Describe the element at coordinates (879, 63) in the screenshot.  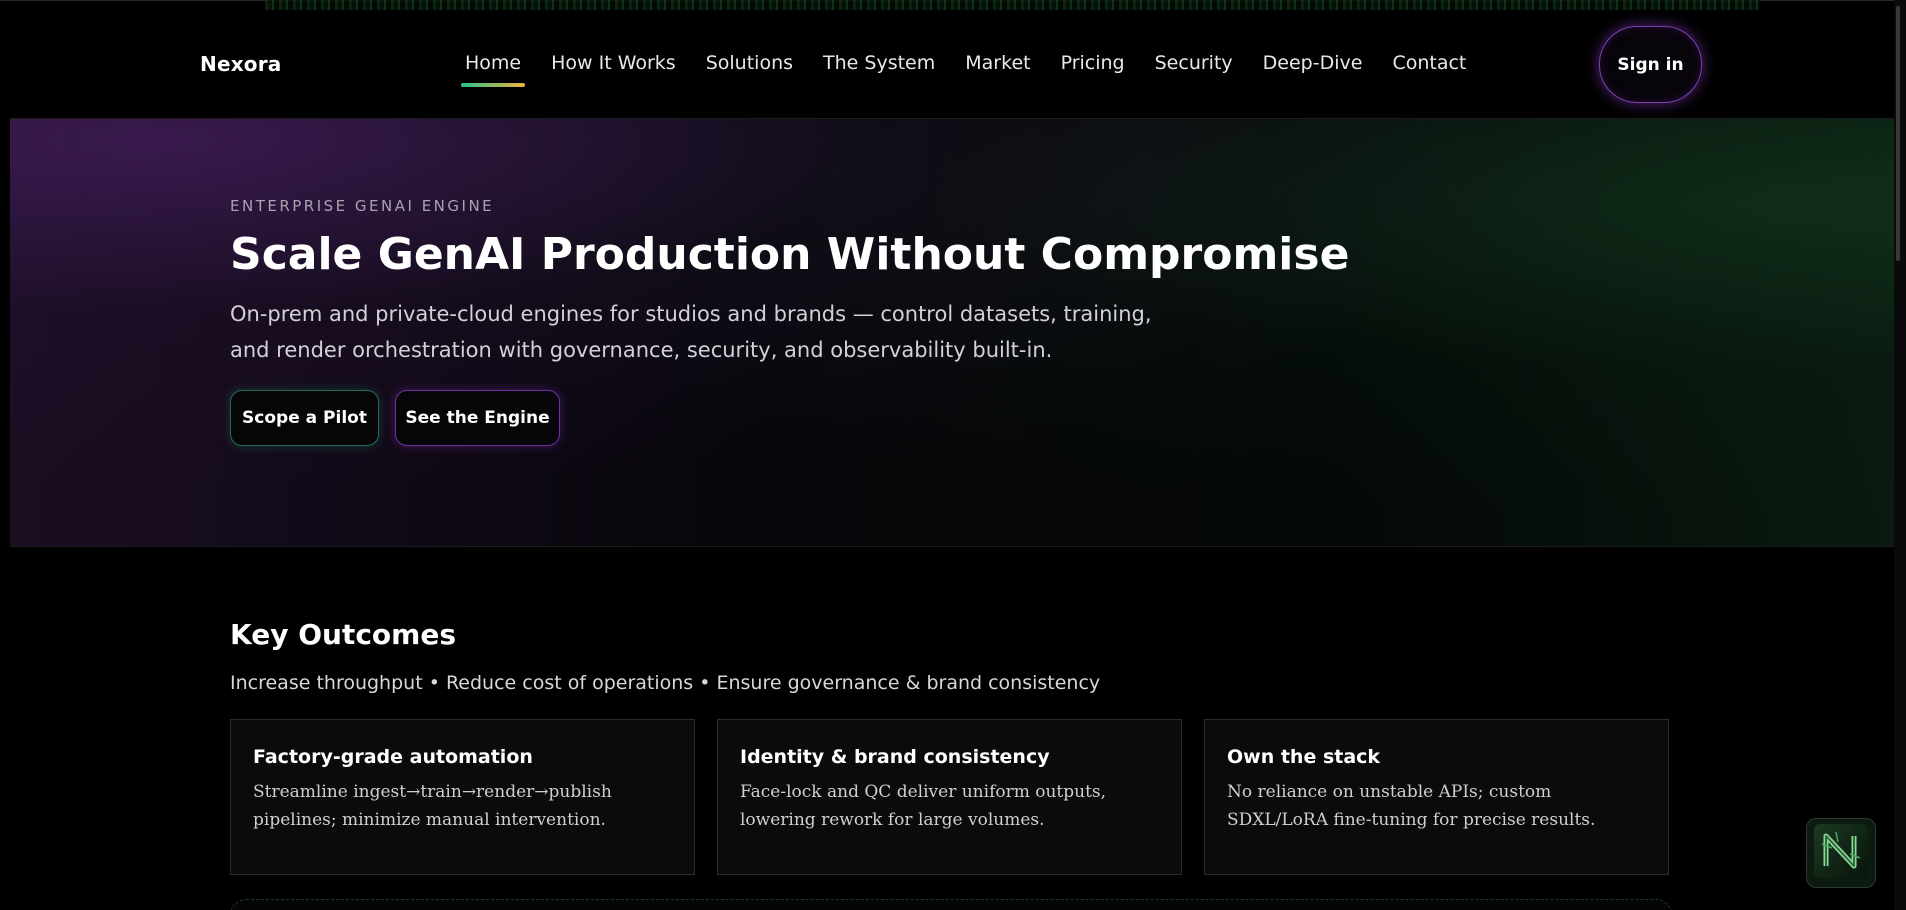
I see `nav-item-the-system: The System` at that location.